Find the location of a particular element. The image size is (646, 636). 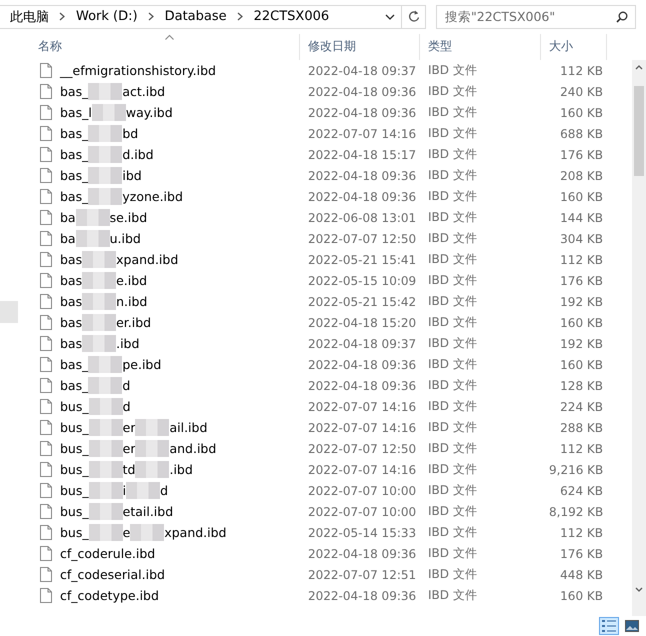

file-name: bd is located at coordinates (130, 133).